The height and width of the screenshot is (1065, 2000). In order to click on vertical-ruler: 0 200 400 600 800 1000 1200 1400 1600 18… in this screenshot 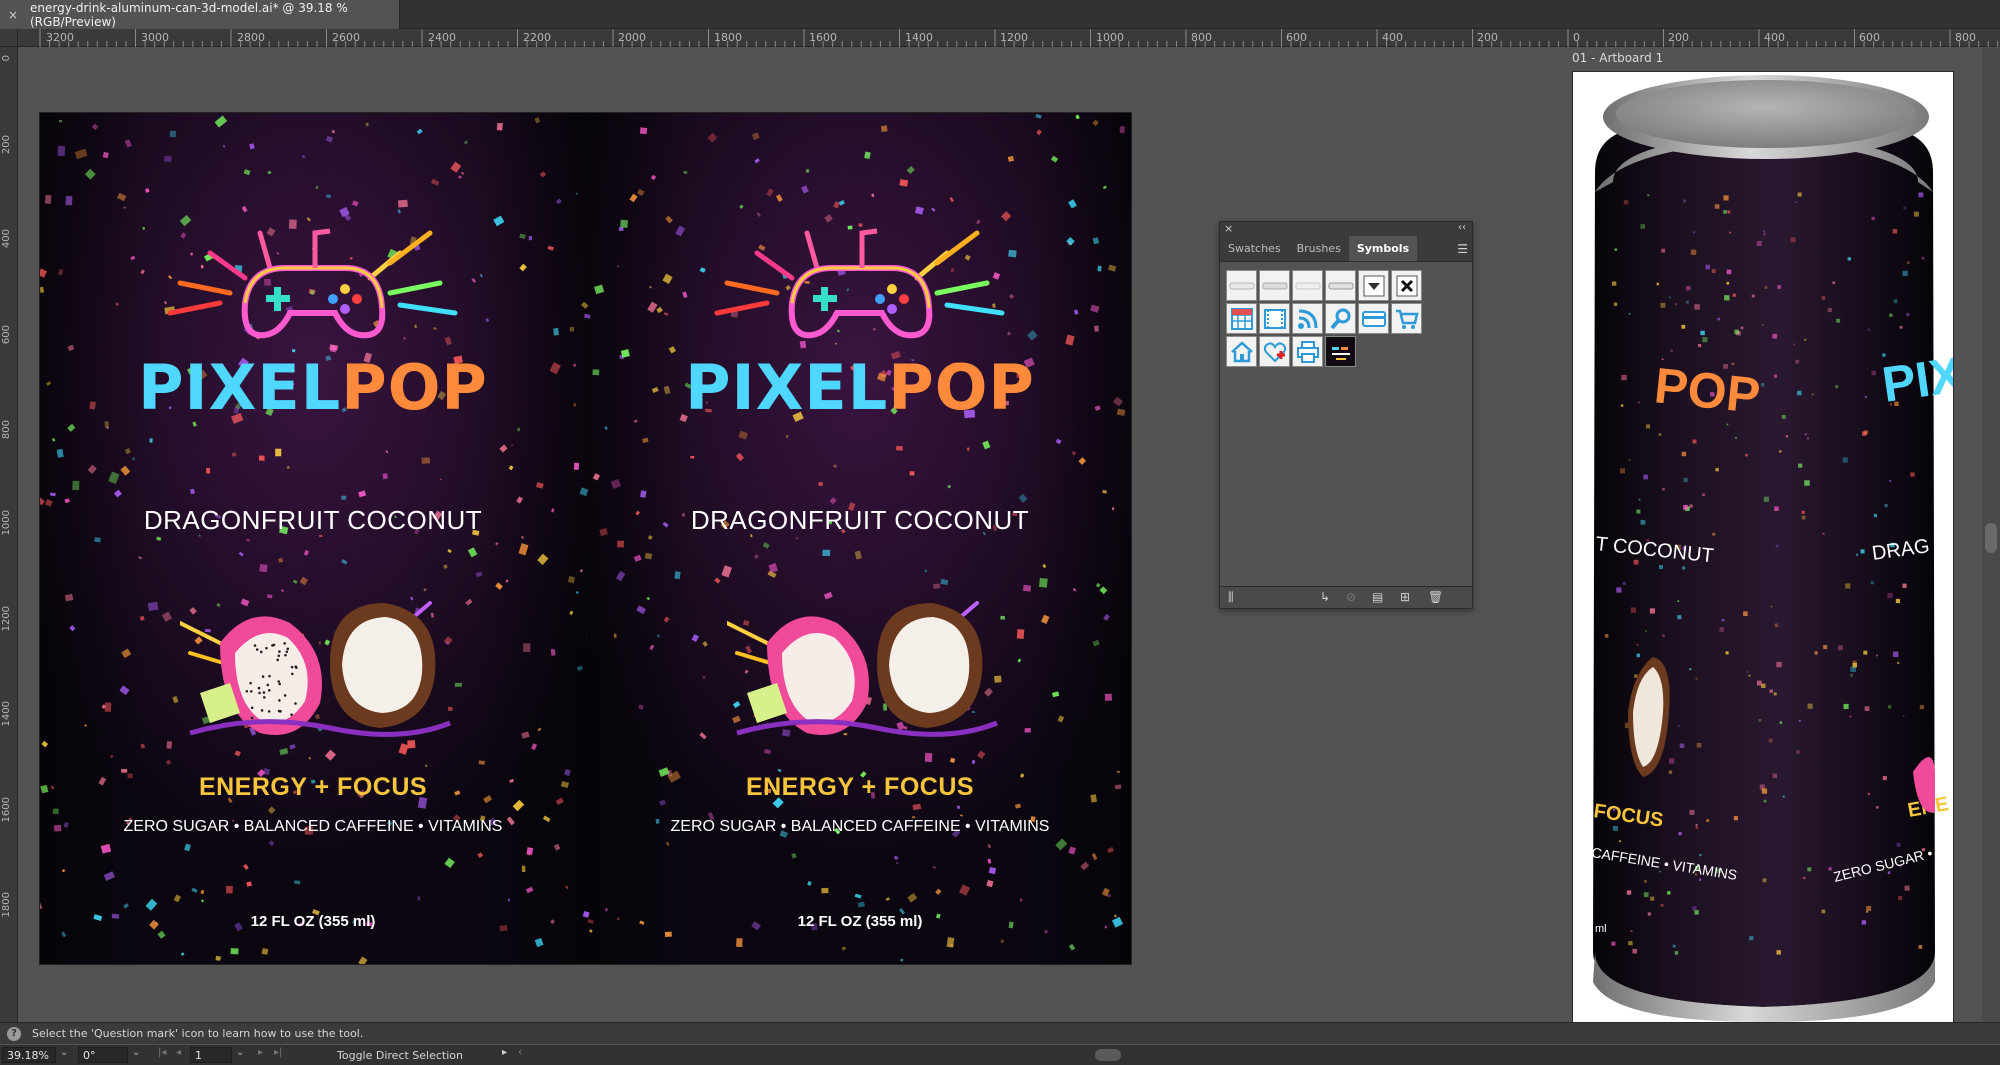, I will do `click(9, 527)`.